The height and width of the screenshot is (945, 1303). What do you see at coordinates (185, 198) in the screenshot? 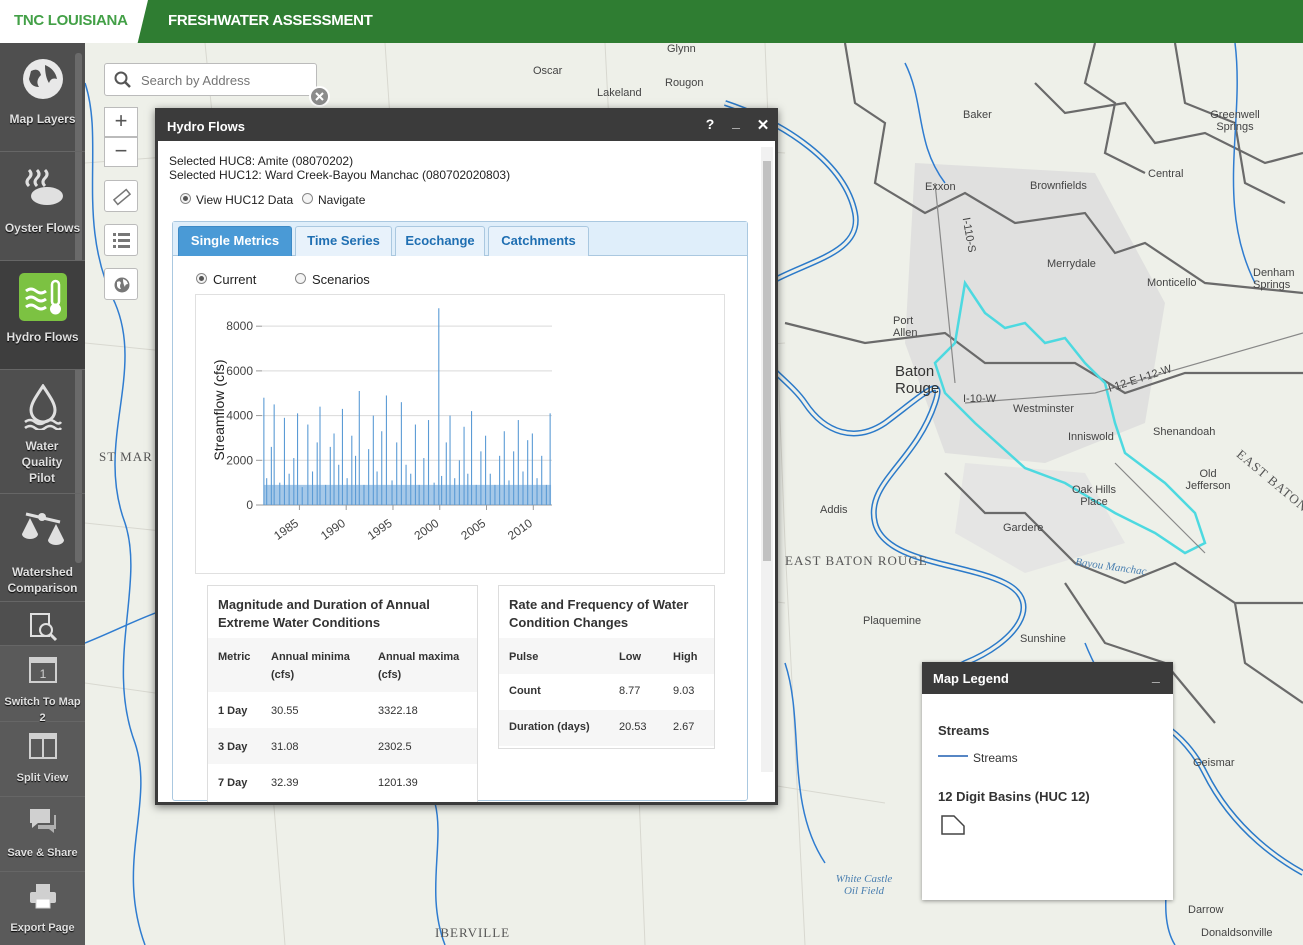
I see `view-huc12-radio` at bounding box center [185, 198].